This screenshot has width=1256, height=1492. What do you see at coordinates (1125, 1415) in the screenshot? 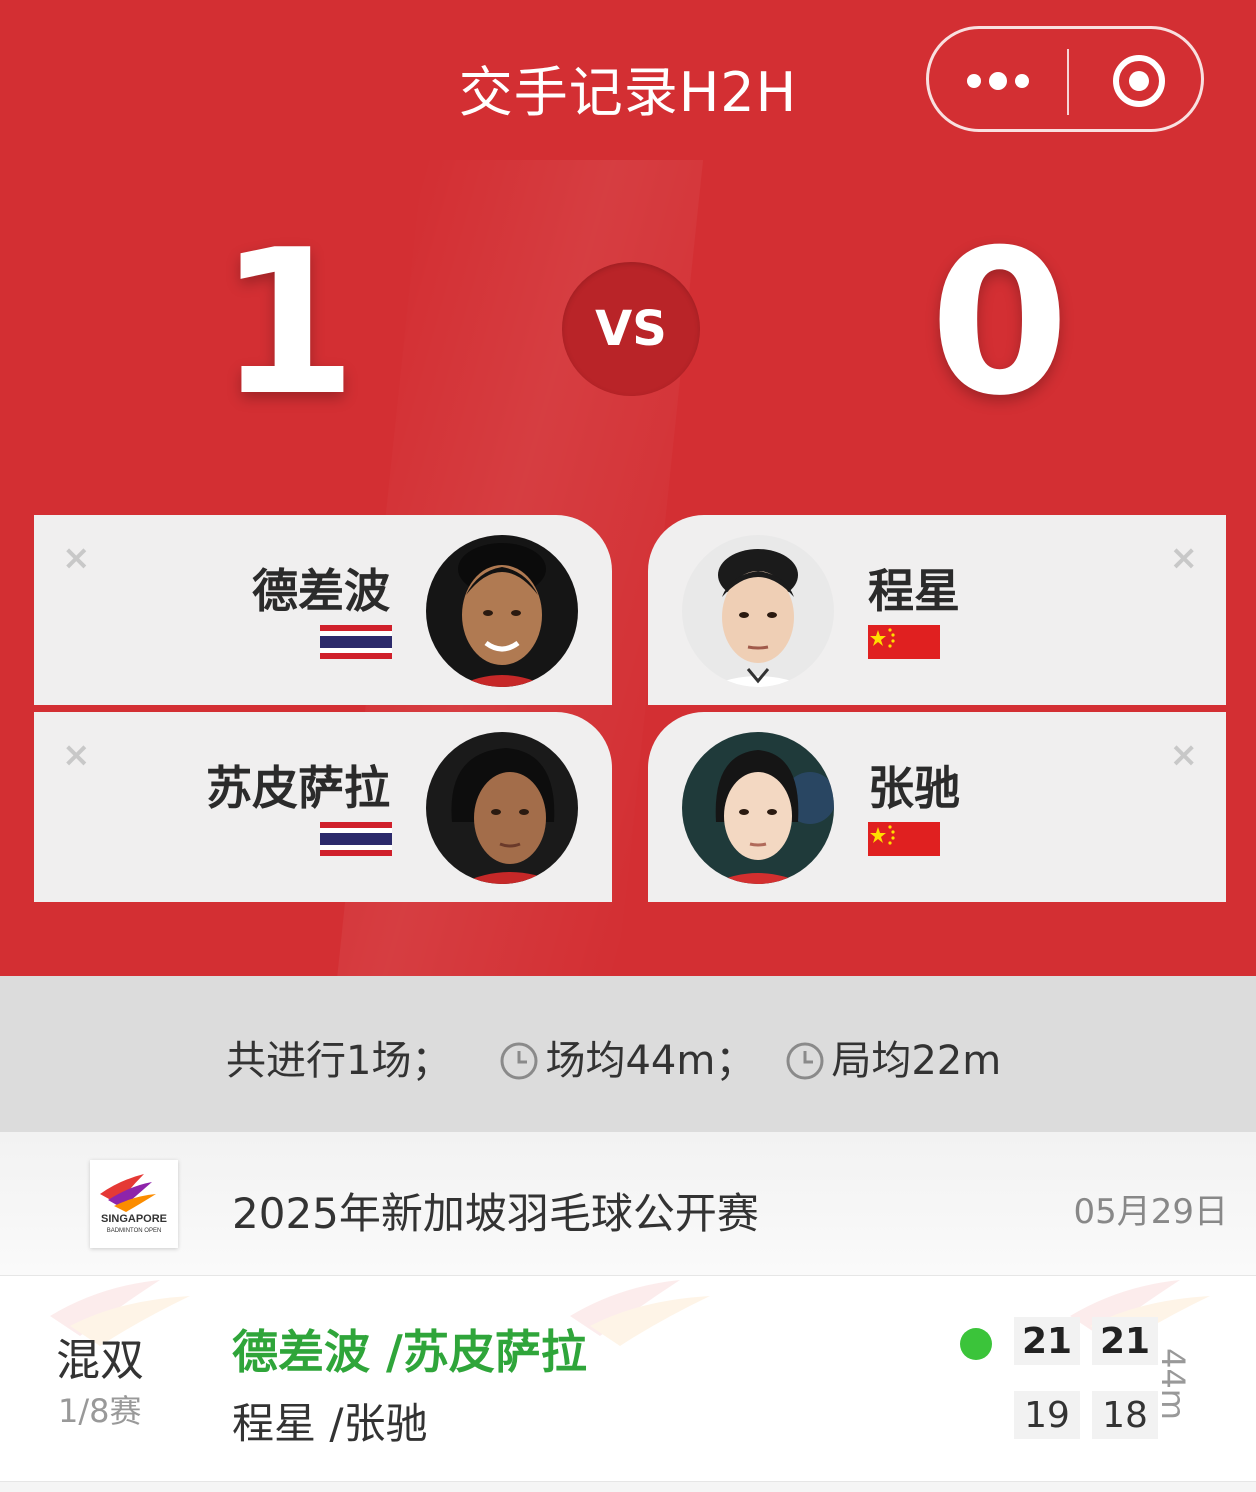
I see `loser-game-2-score: 18` at bounding box center [1125, 1415].